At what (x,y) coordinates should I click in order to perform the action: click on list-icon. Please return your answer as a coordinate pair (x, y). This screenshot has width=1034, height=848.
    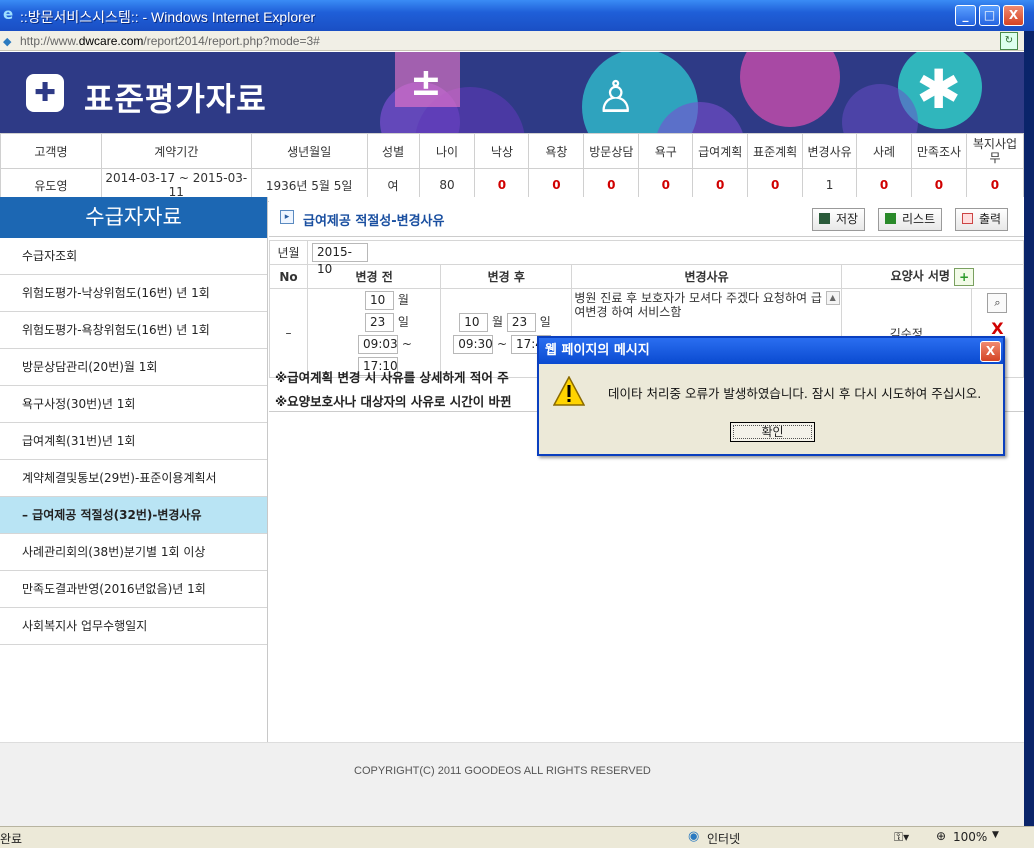
    Looking at the image, I should click on (890, 218).